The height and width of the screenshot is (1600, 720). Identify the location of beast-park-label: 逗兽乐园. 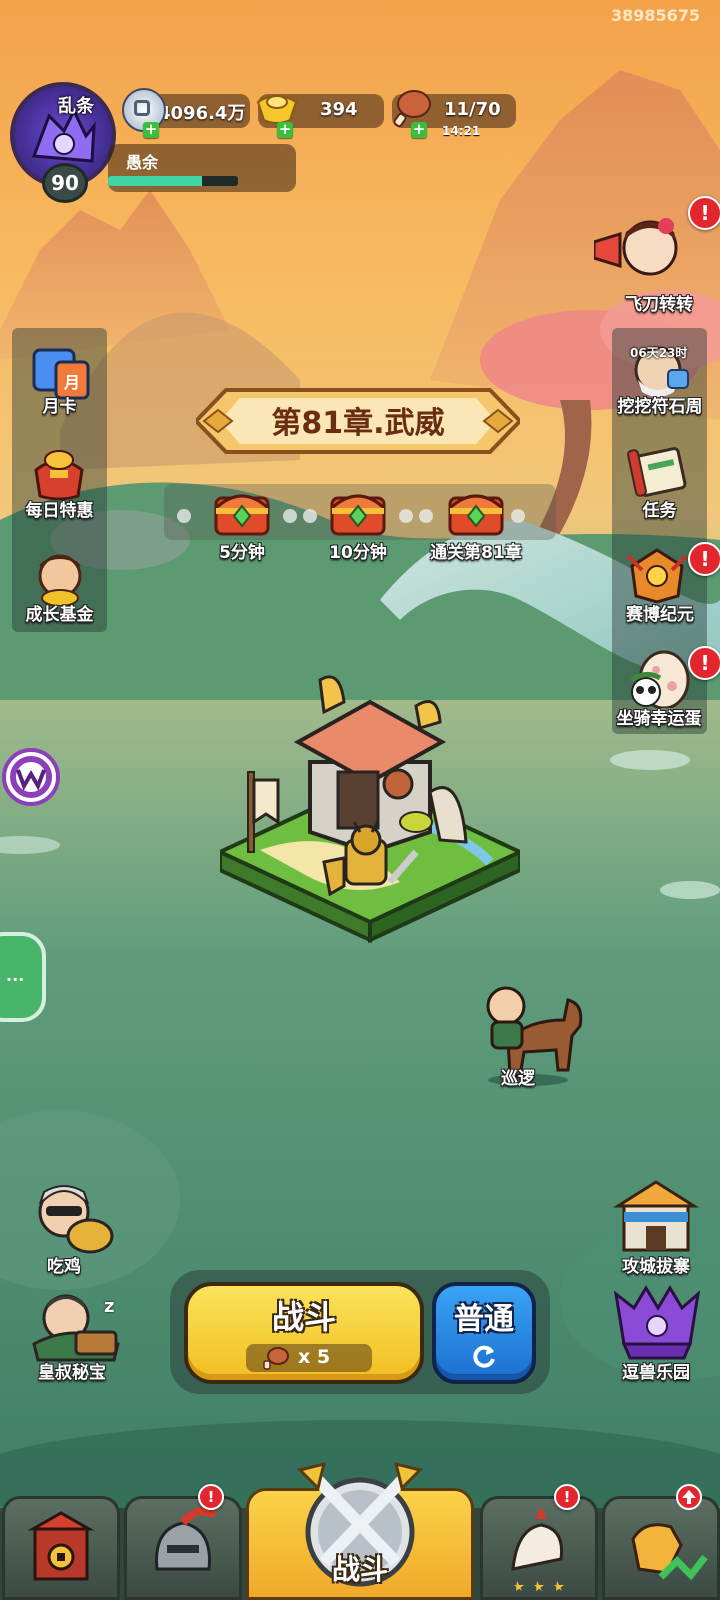
(656, 1373).